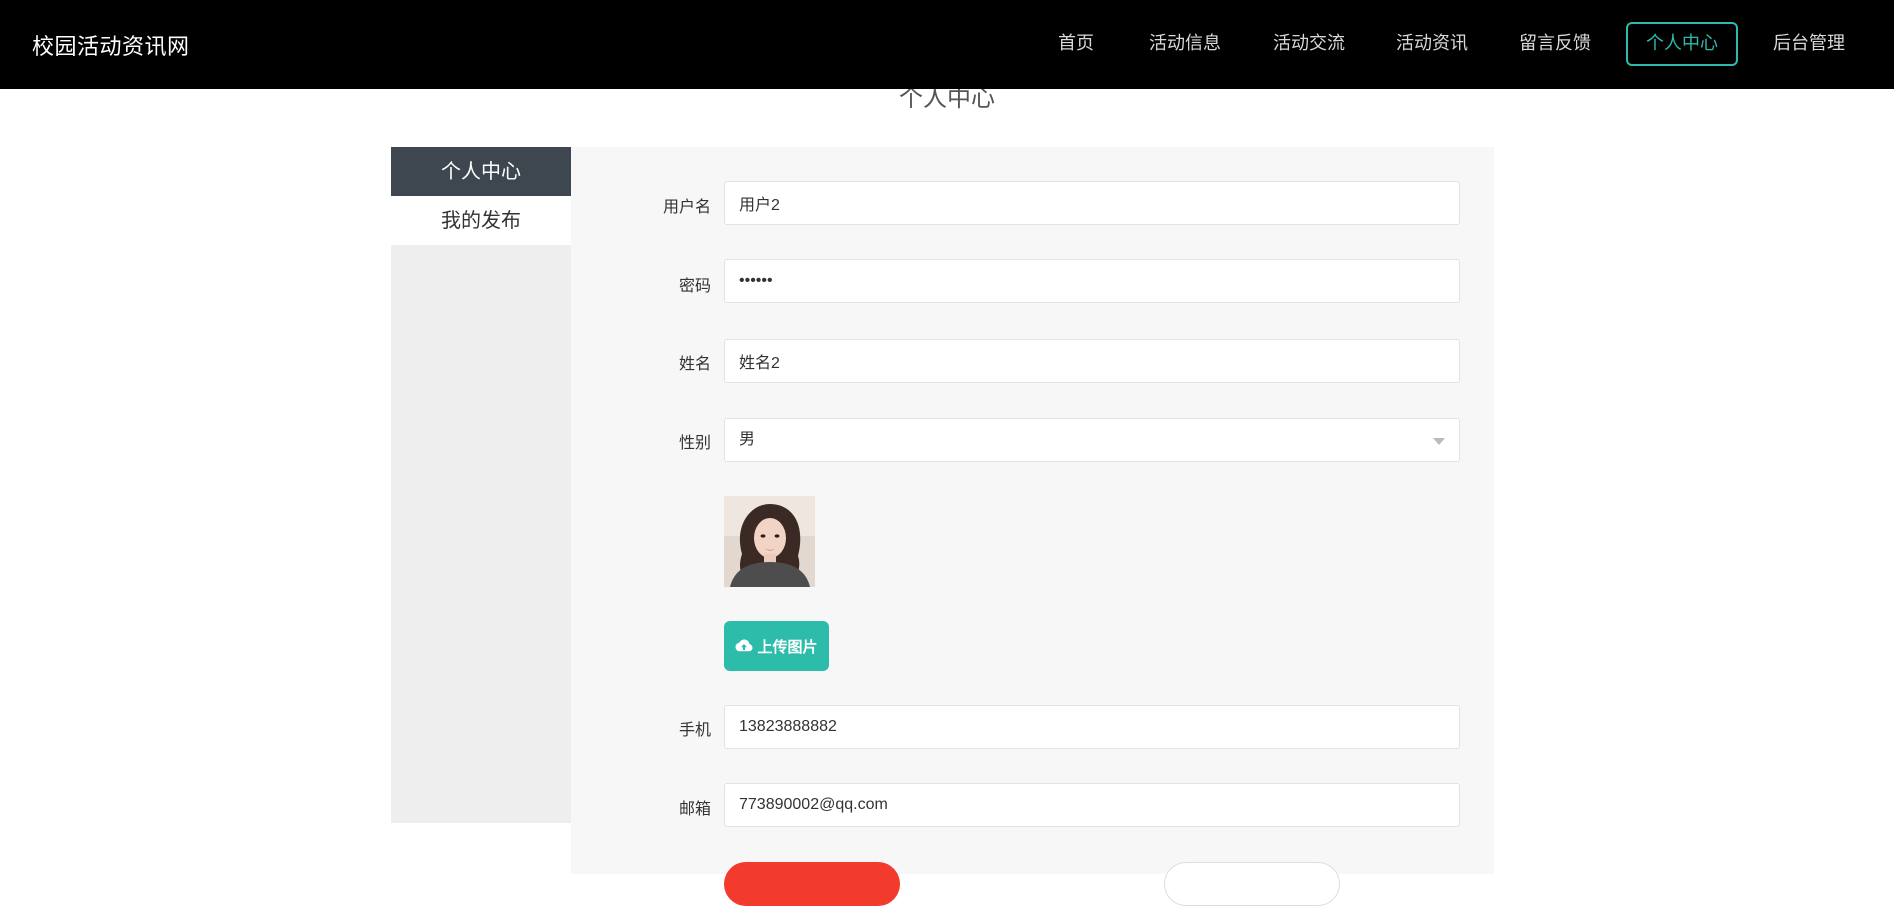  Describe the element at coordinates (111, 45) in the screenshot. I see `site-brand: 校园活动资讯网` at that location.